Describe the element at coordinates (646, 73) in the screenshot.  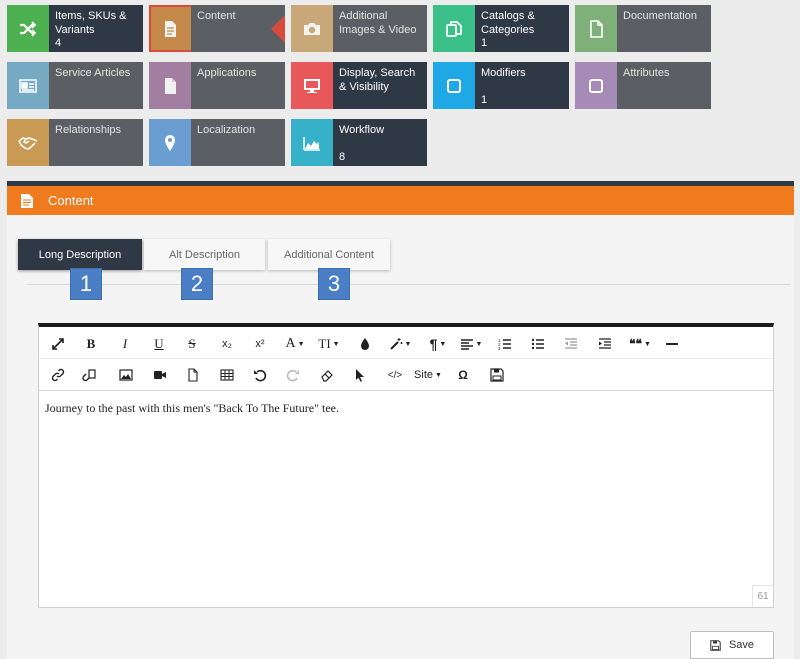
I see `tile-label: Attributes` at that location.